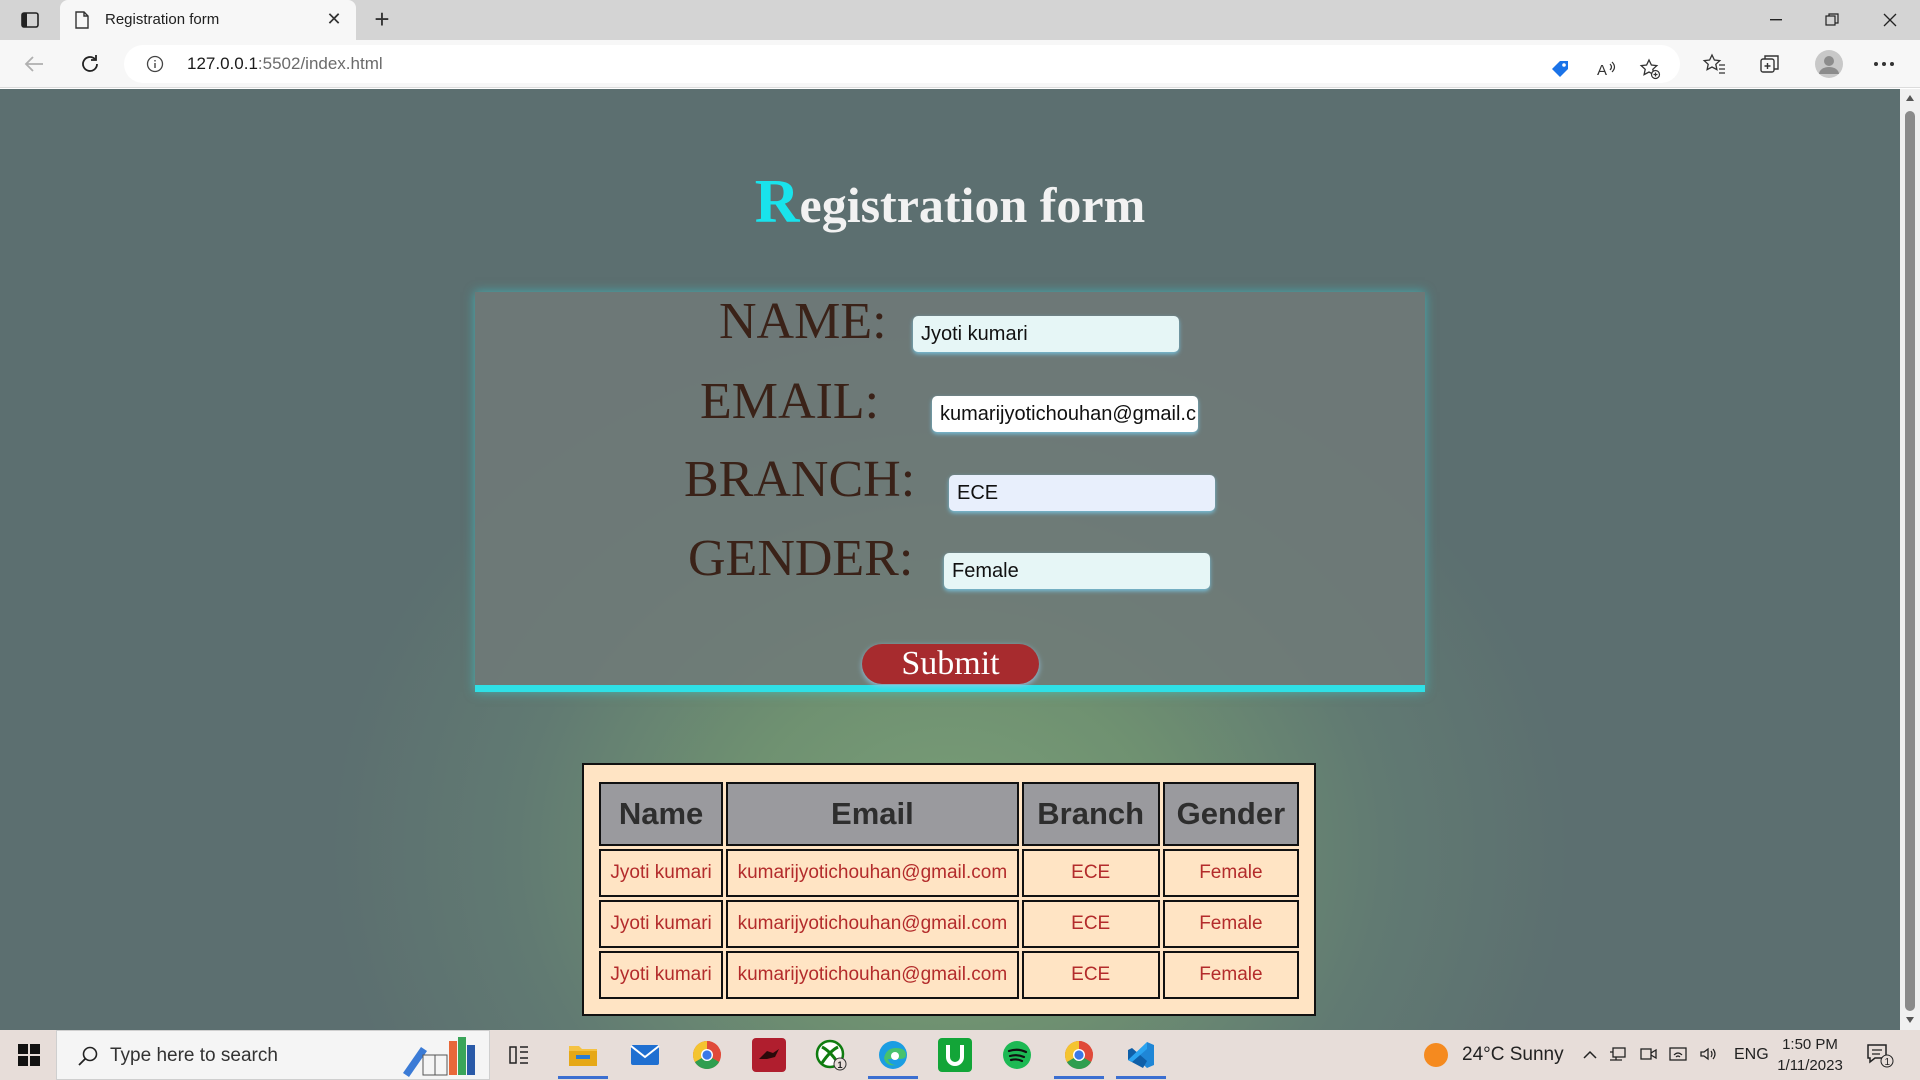  What do you see at coordinates (1602, 70) in the screenshot?
I see `svg-text: A` at bounding box center [1602, 70].